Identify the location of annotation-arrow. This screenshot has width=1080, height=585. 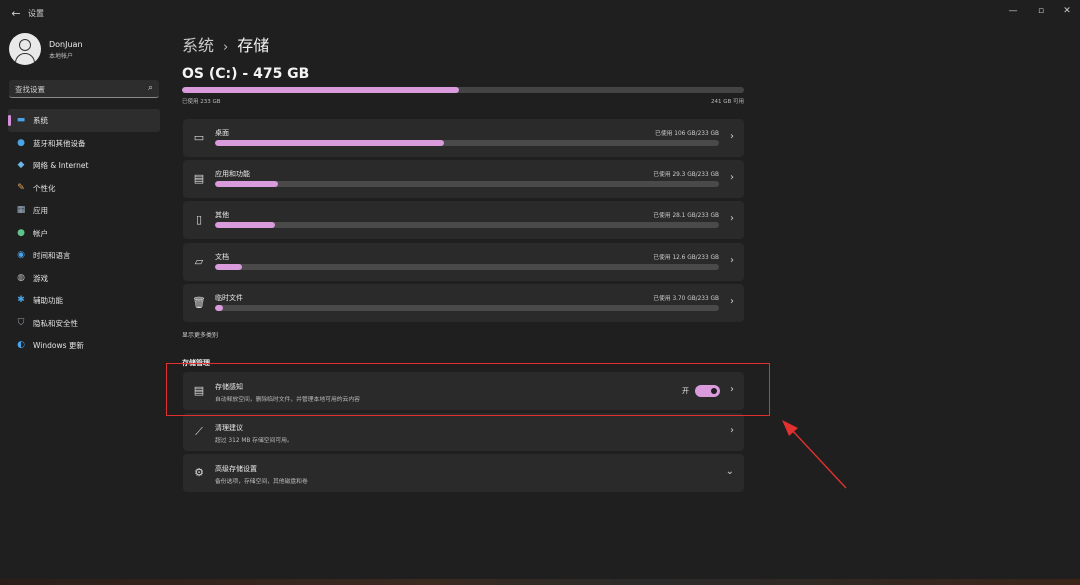
(814, 454).